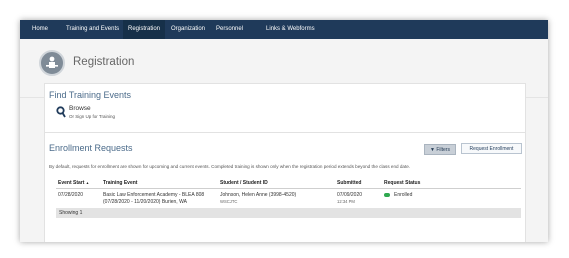 This screenshot has width=569, height=258. I want to click on submitted-time-cell: 12:34 PM, so click(346, 201).